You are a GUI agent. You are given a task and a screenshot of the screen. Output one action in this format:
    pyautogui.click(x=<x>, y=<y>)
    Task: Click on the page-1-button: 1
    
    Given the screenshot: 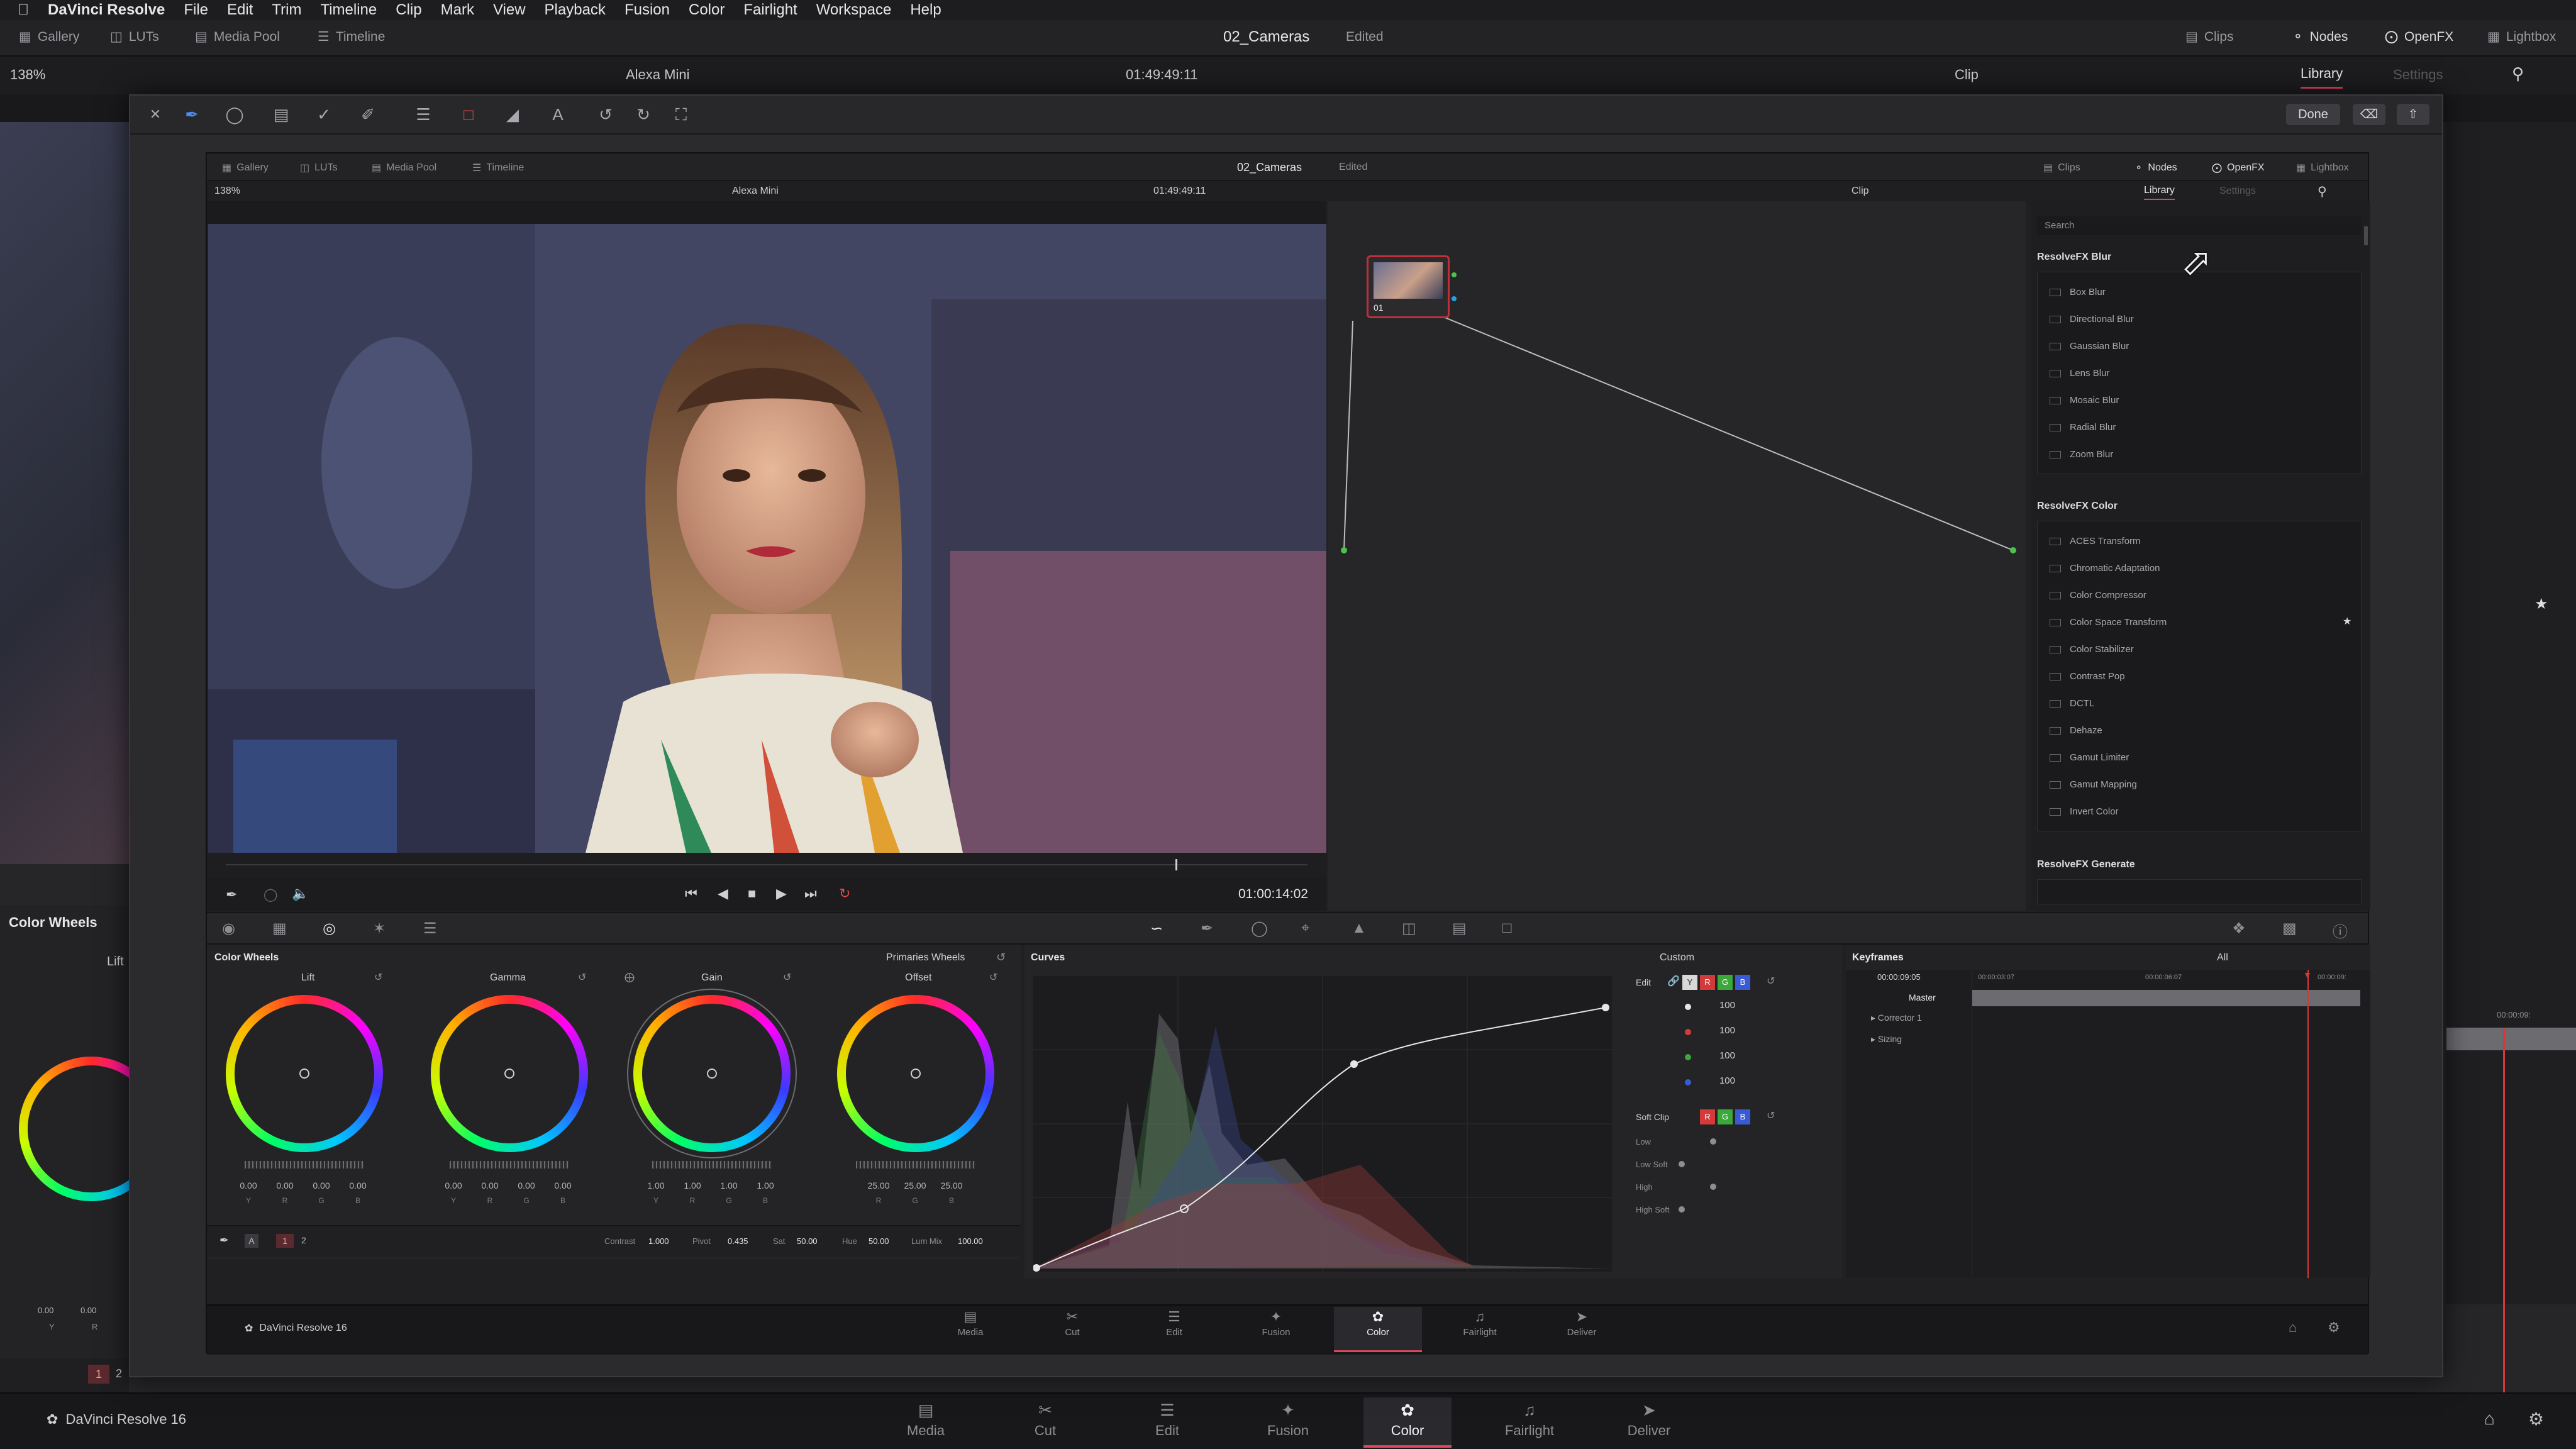 What is the action you would take?
    pyautogui.click(x=285, y=1241)
    